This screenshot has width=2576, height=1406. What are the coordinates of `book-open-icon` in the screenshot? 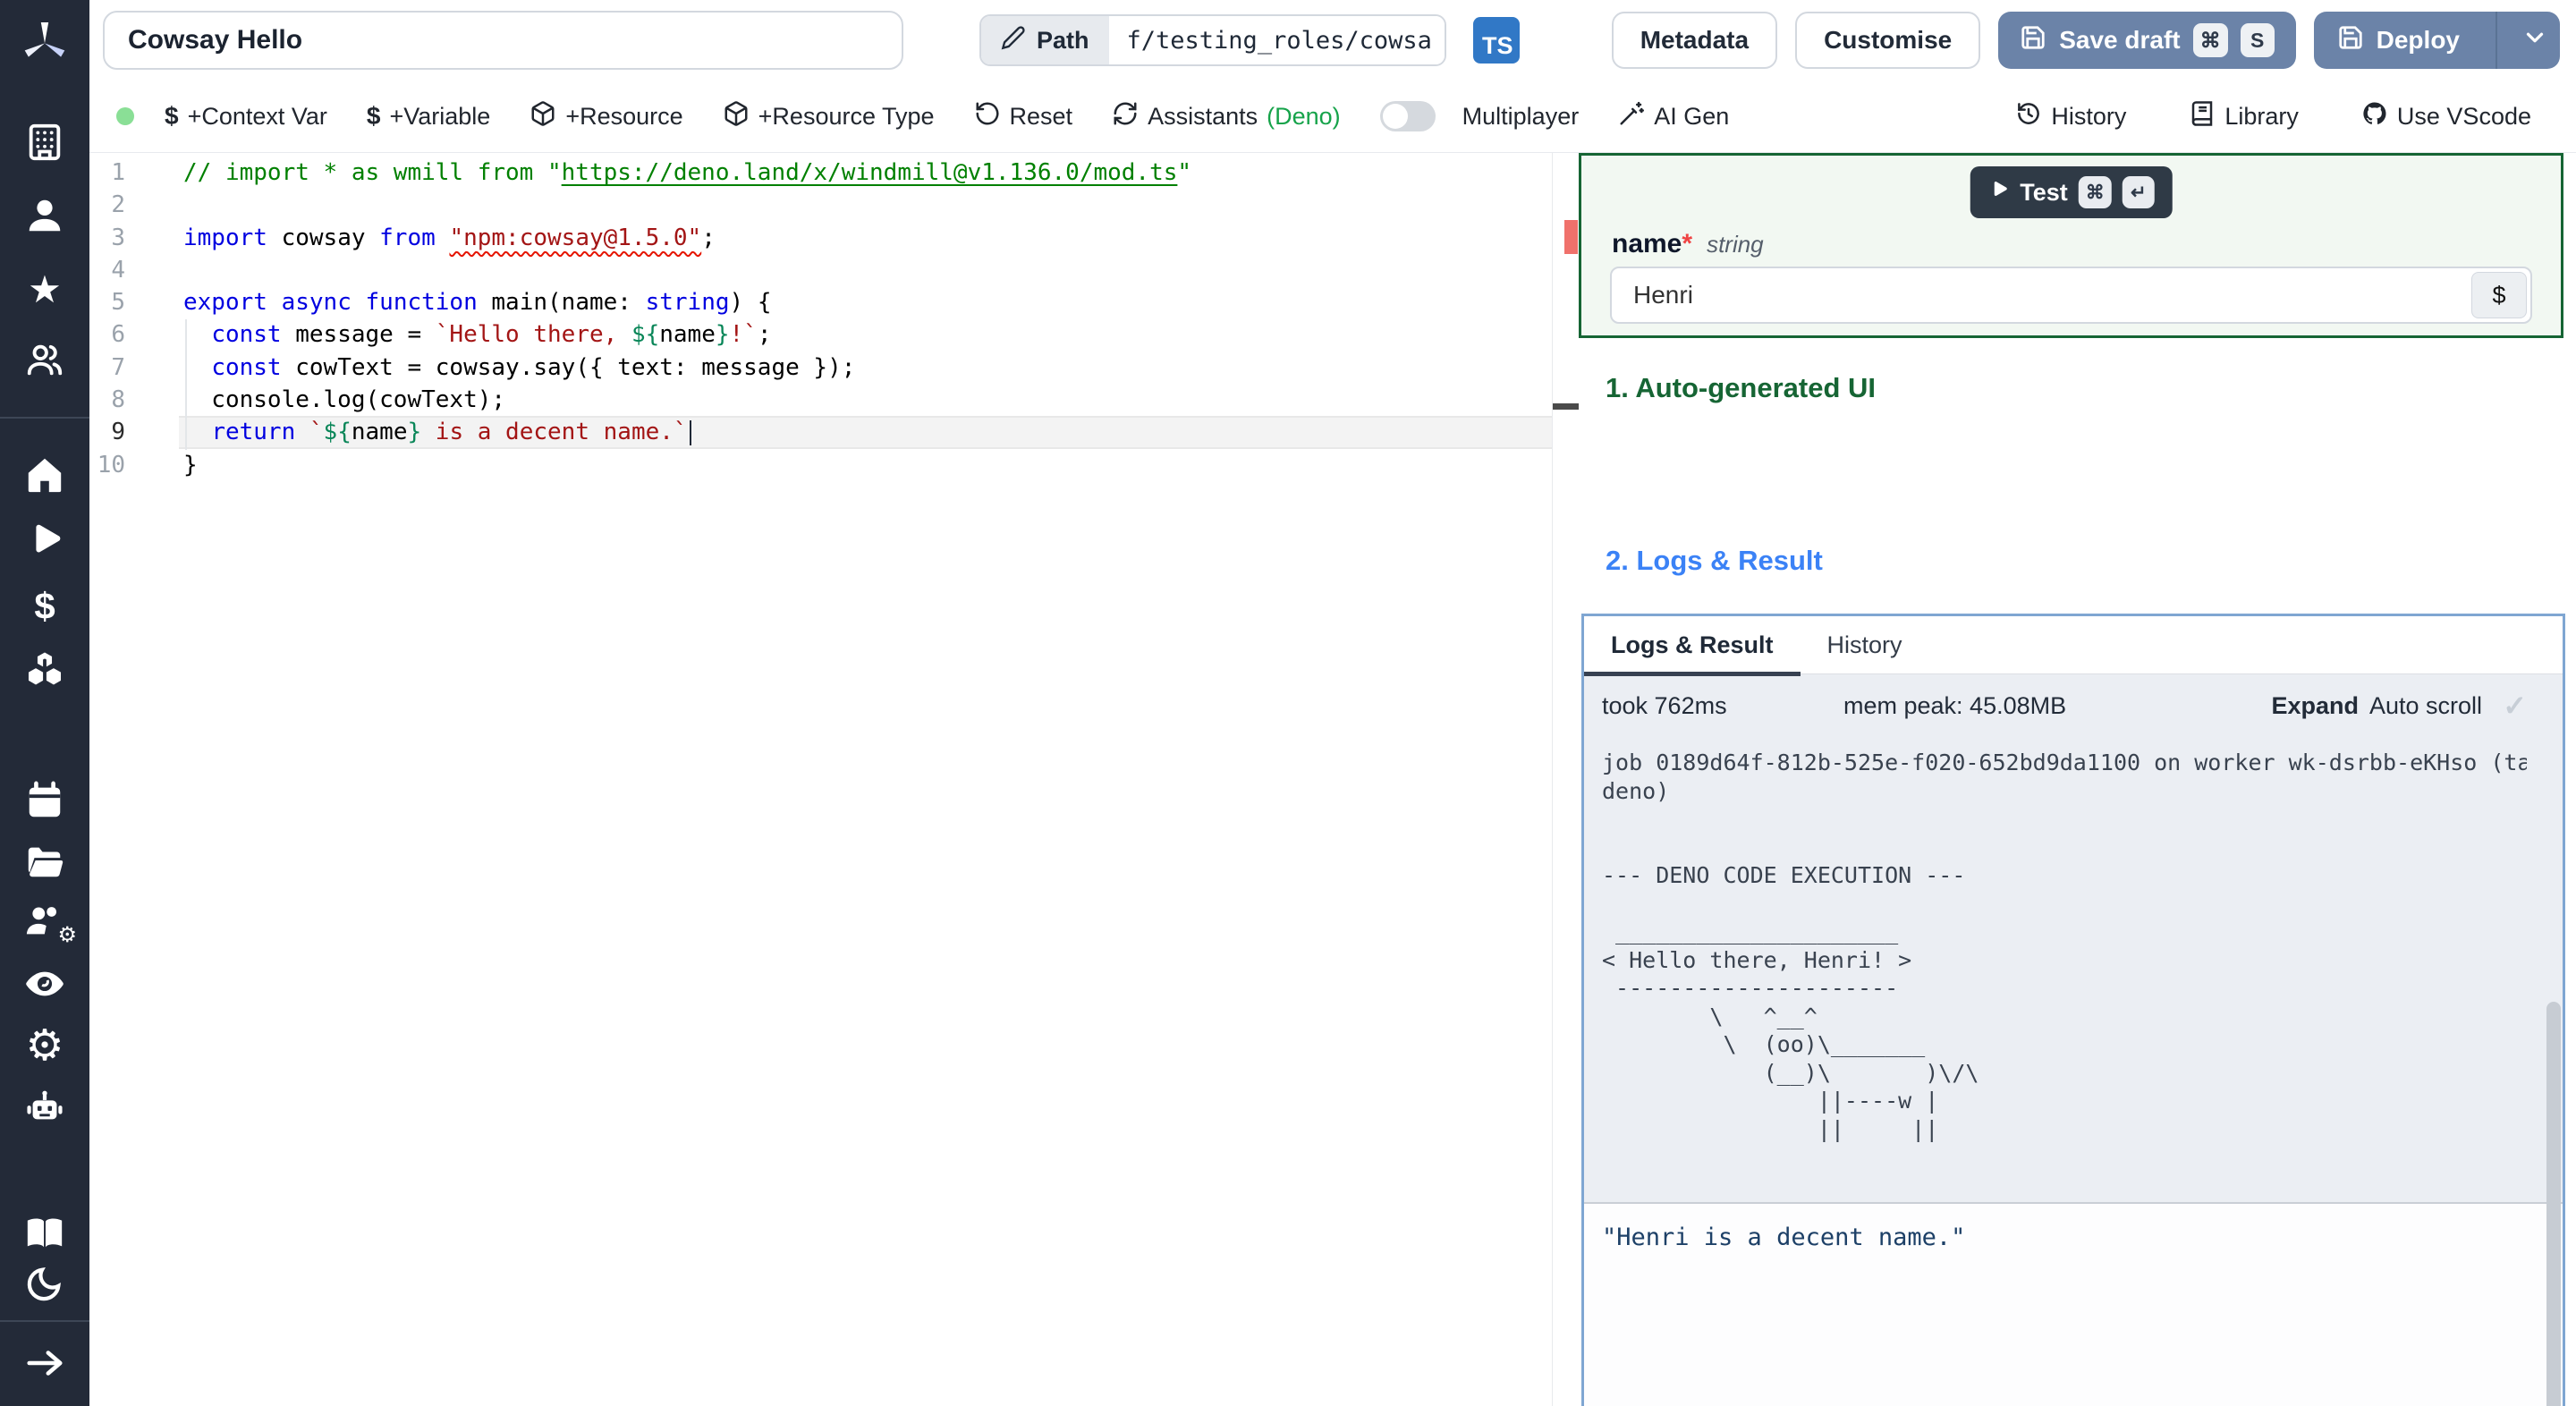 It's located at (44, 1235).